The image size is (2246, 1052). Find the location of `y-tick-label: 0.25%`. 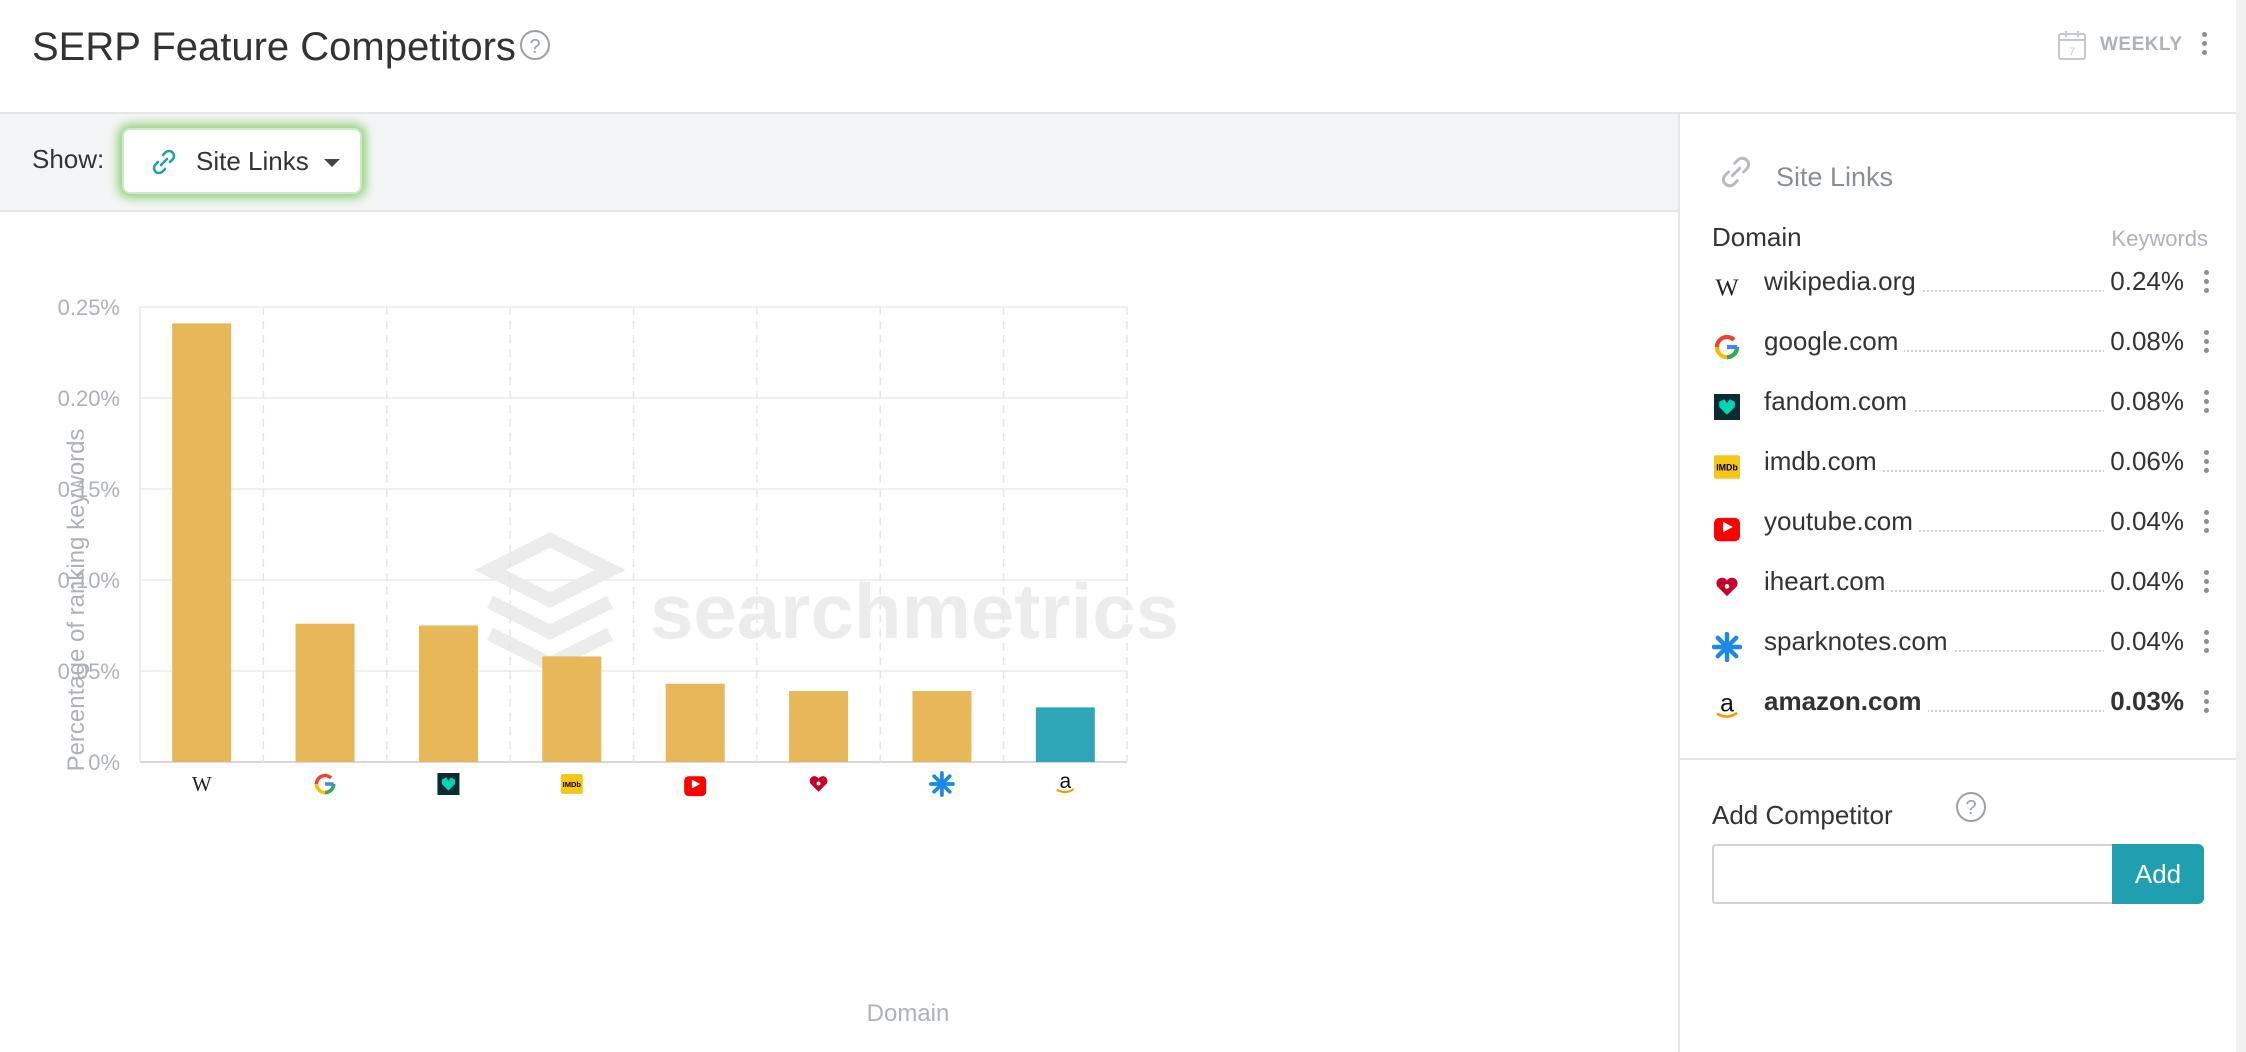

y-tick-label: 0.25% is located at coordinates (89, 307).